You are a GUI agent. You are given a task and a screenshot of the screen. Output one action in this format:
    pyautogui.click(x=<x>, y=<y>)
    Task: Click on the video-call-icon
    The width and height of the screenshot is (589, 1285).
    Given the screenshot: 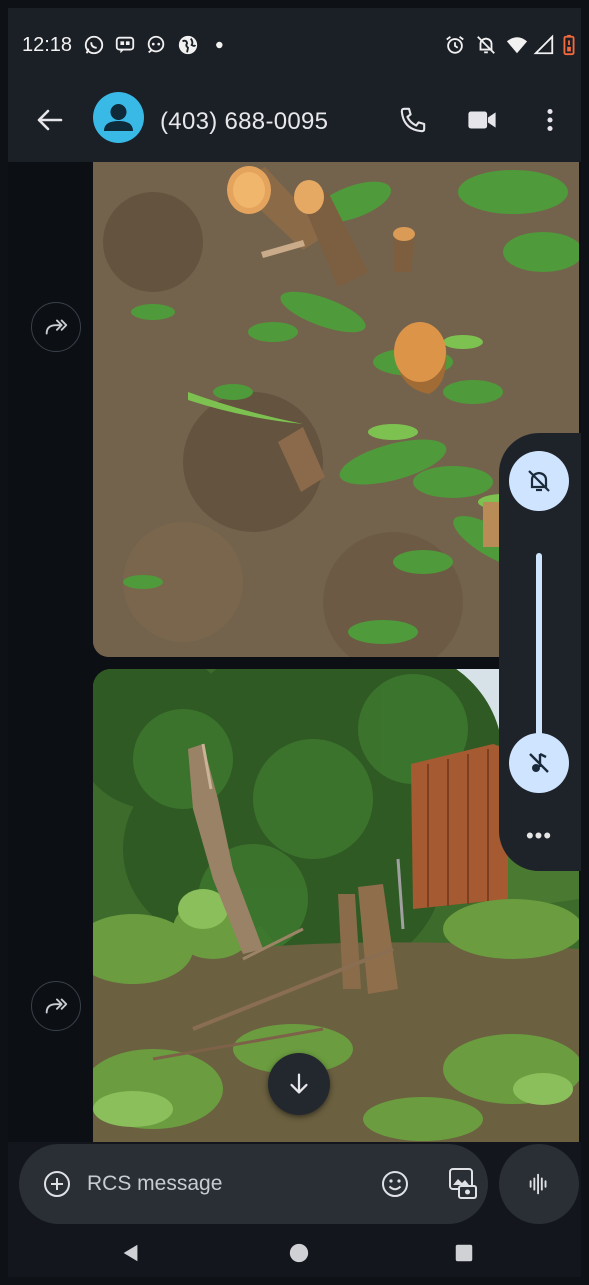 What is the action you would take?
    pyautogui.click(x=482, y=120)
    